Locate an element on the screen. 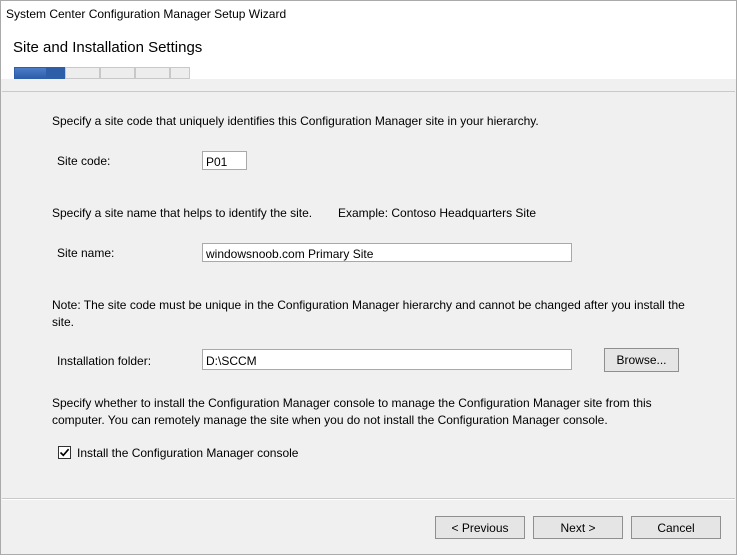 The height and width of the screenshot is (555, 737). page-title: Site and Installation Settings is located at coordinates (108, 47).